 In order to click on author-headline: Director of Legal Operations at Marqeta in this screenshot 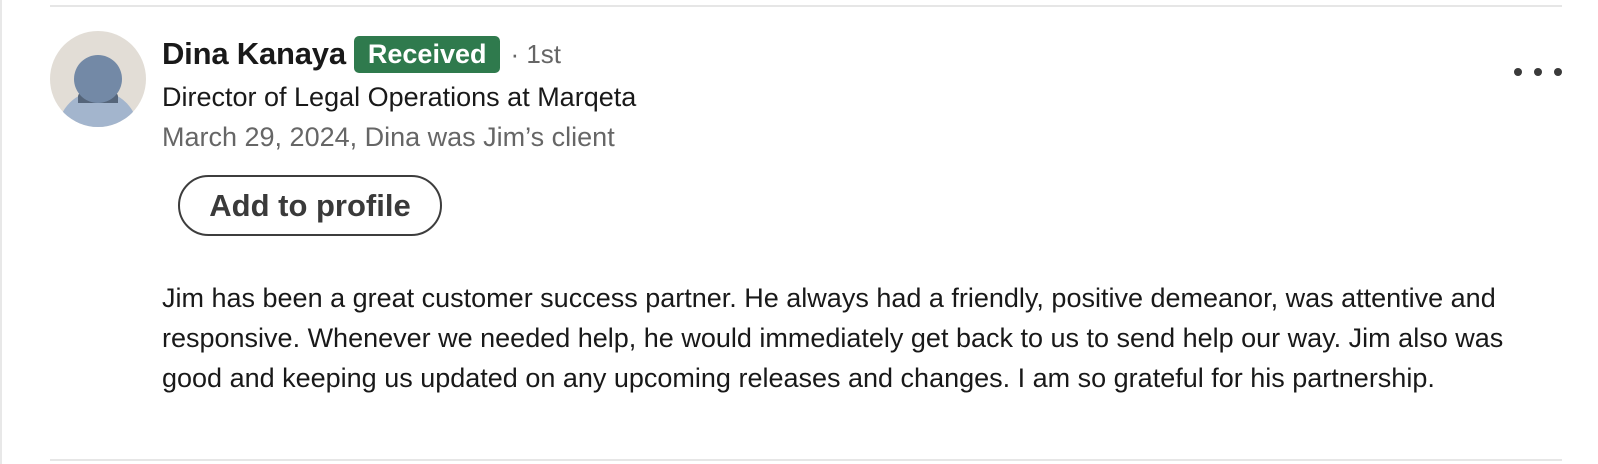, I will do `click(399, 97)`.